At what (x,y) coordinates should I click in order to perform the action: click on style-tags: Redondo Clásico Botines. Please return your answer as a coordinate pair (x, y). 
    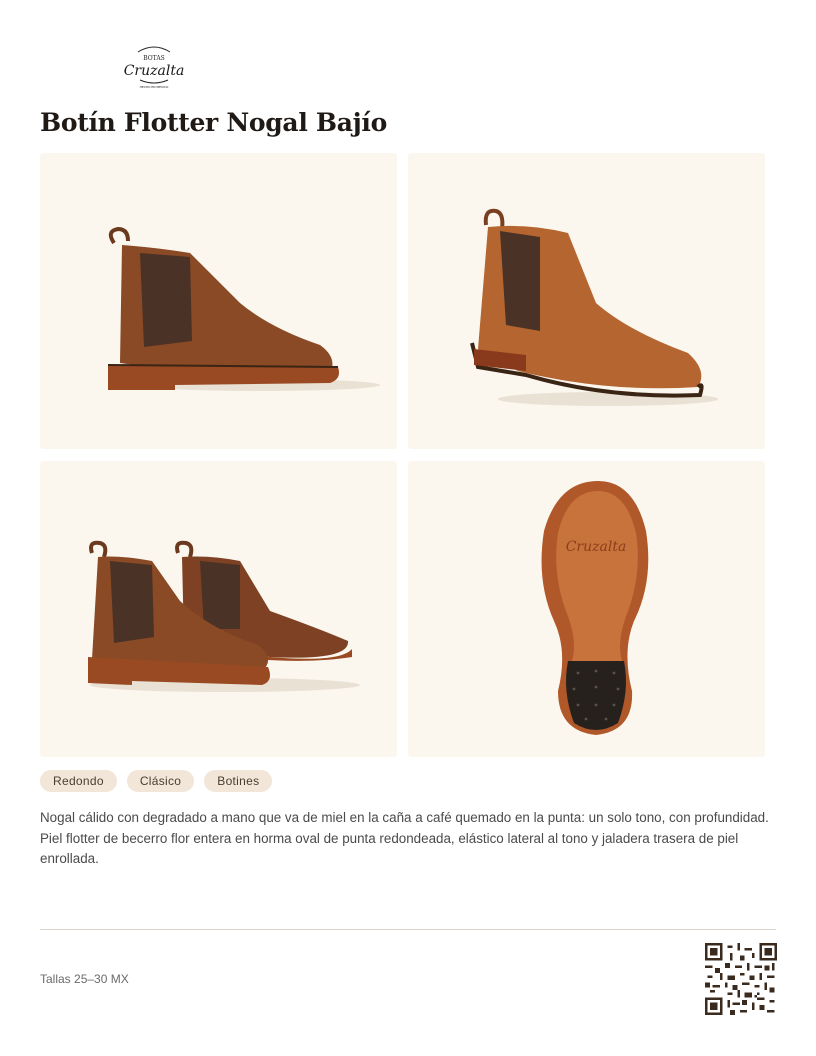
    Looking at the image, I should click on (156, 781).